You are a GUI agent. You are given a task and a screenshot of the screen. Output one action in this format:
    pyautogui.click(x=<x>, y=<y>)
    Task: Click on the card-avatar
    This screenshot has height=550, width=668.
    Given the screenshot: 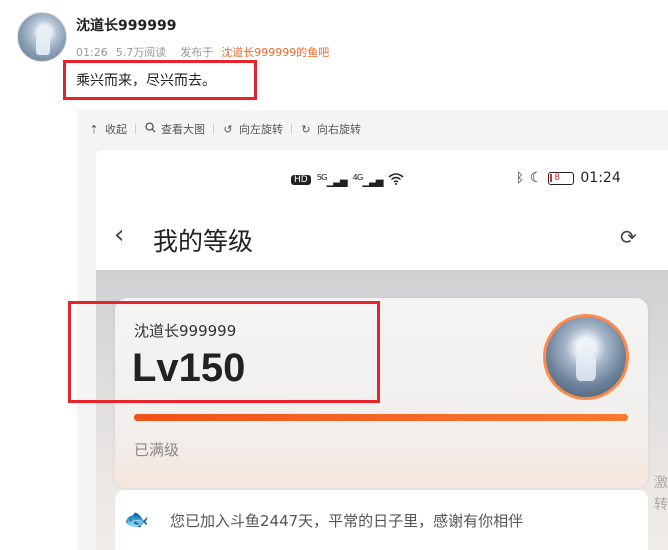 What is the action you would take?
    pyautogui.click(x=586, y=357)
    